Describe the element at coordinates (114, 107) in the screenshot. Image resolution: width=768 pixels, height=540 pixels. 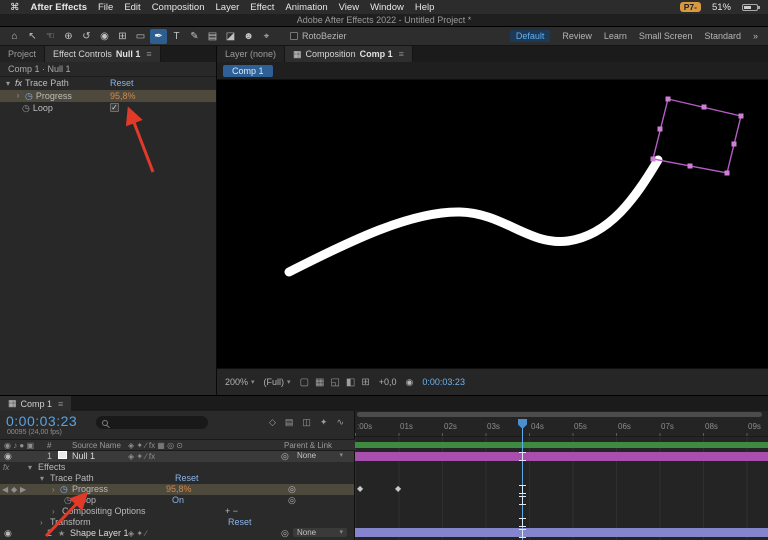
I see `loop-checkbox: ✓` at that location.